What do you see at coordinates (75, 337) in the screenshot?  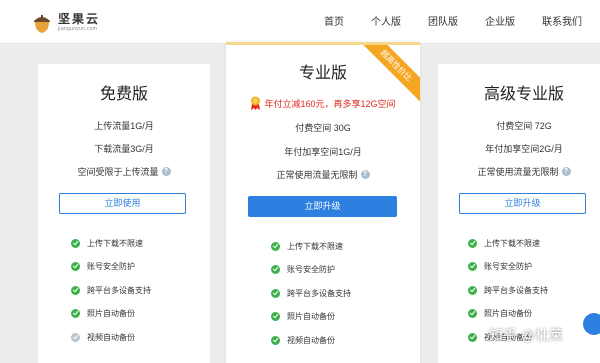 I see `check-icon-disabled` at bounding box center [75, 337].